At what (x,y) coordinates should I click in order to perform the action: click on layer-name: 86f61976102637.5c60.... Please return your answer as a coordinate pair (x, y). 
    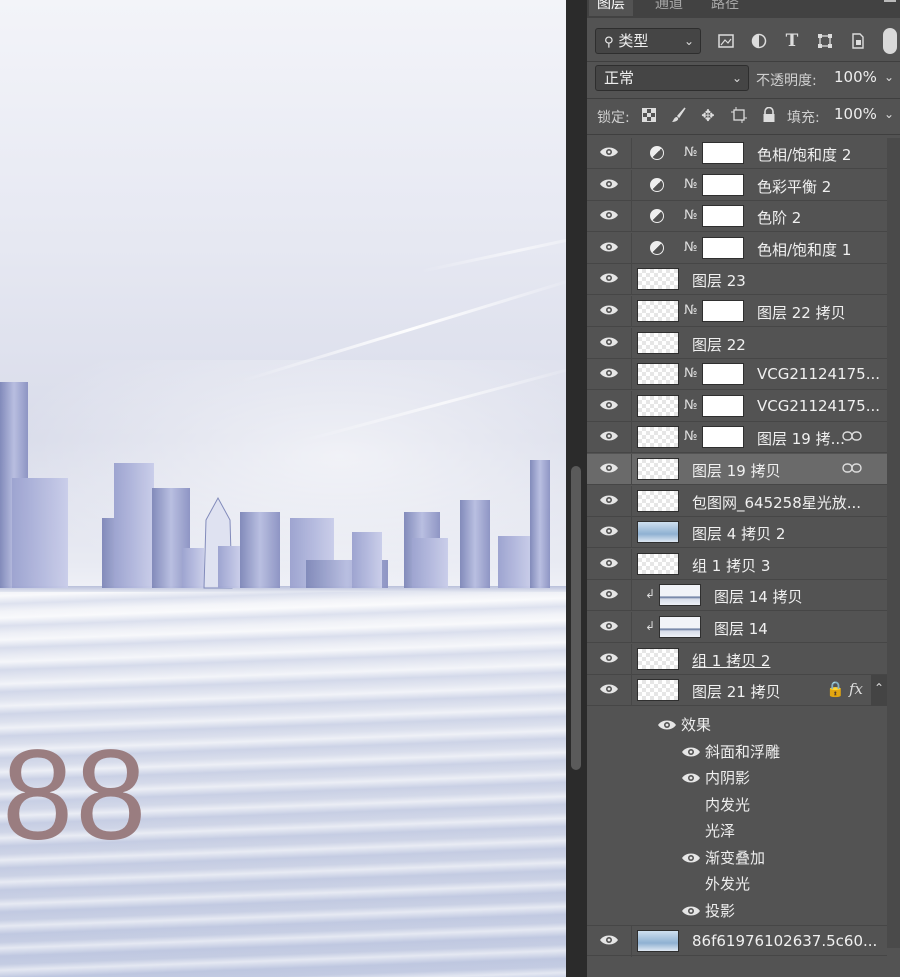
    Looking at the image, I should click on (784, 941).